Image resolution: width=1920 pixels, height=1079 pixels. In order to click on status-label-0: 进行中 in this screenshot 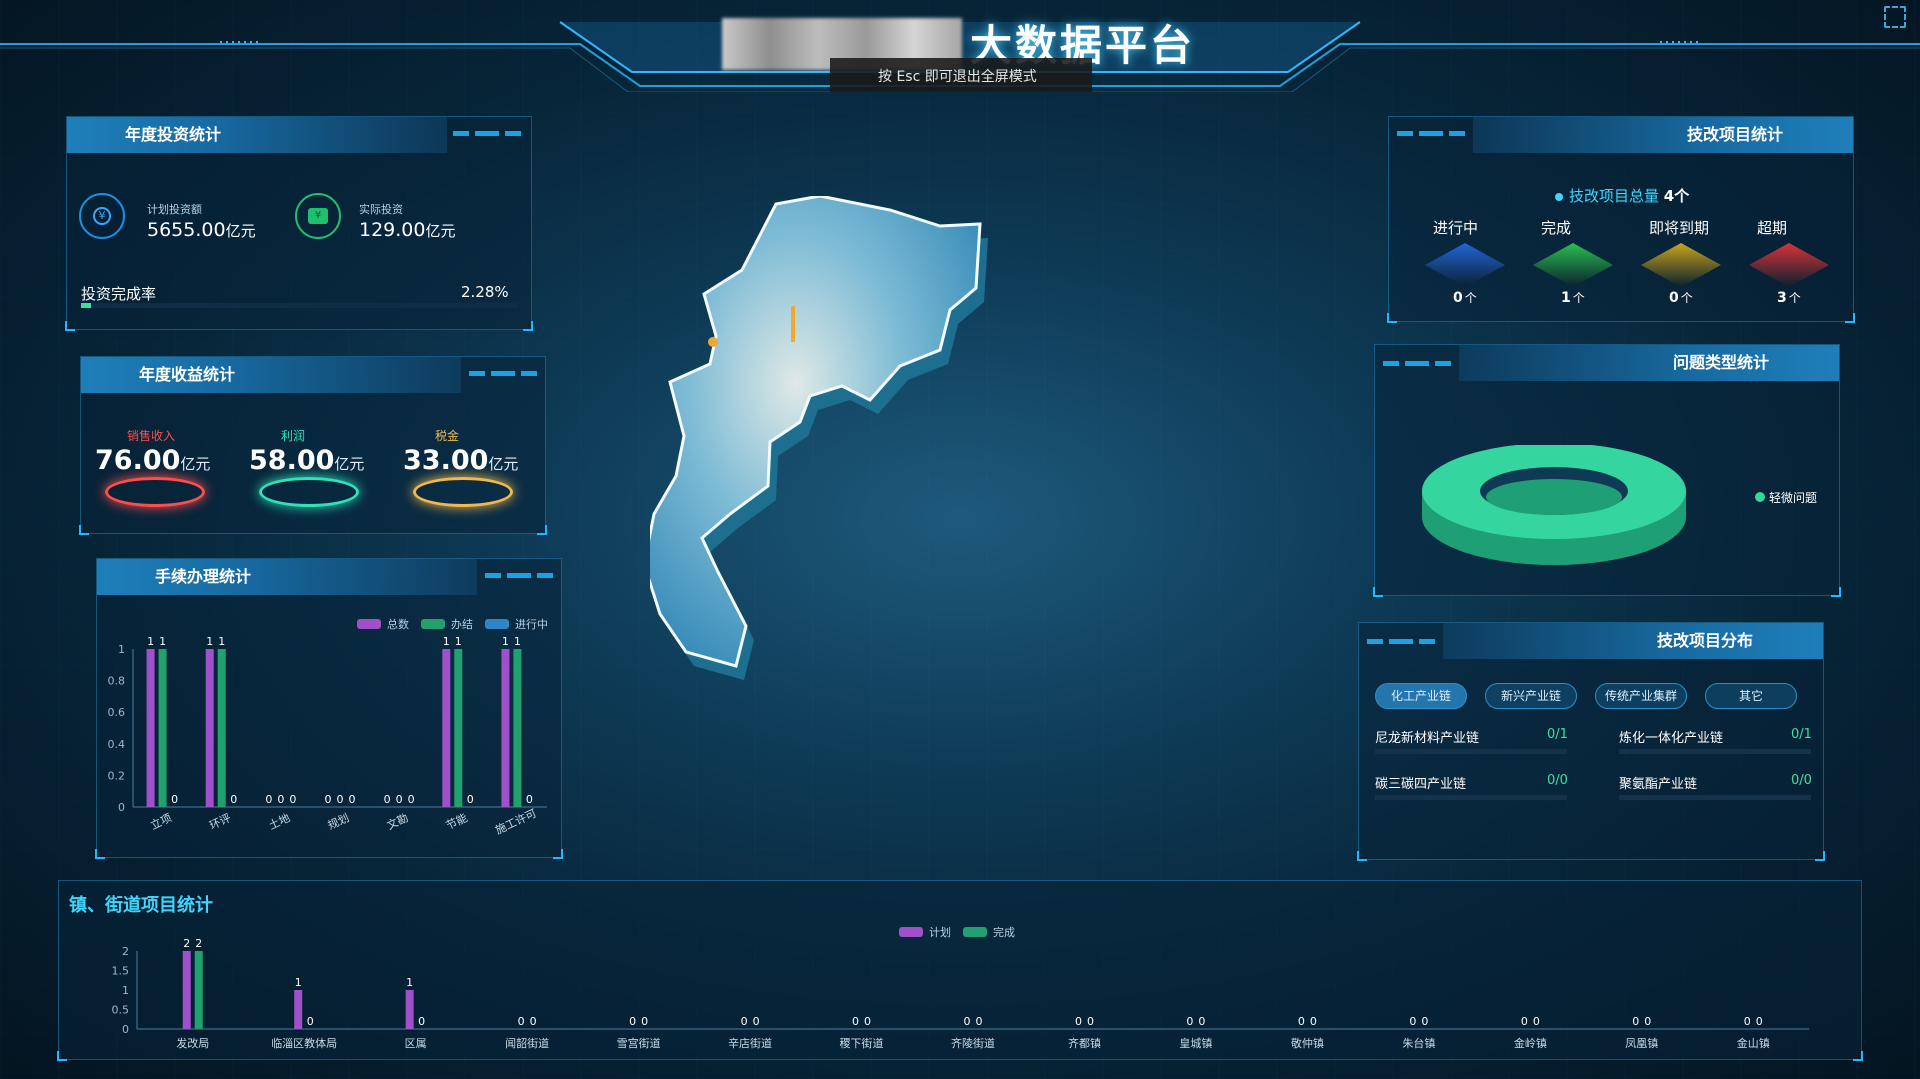, I will do `click(1456, 228)`.